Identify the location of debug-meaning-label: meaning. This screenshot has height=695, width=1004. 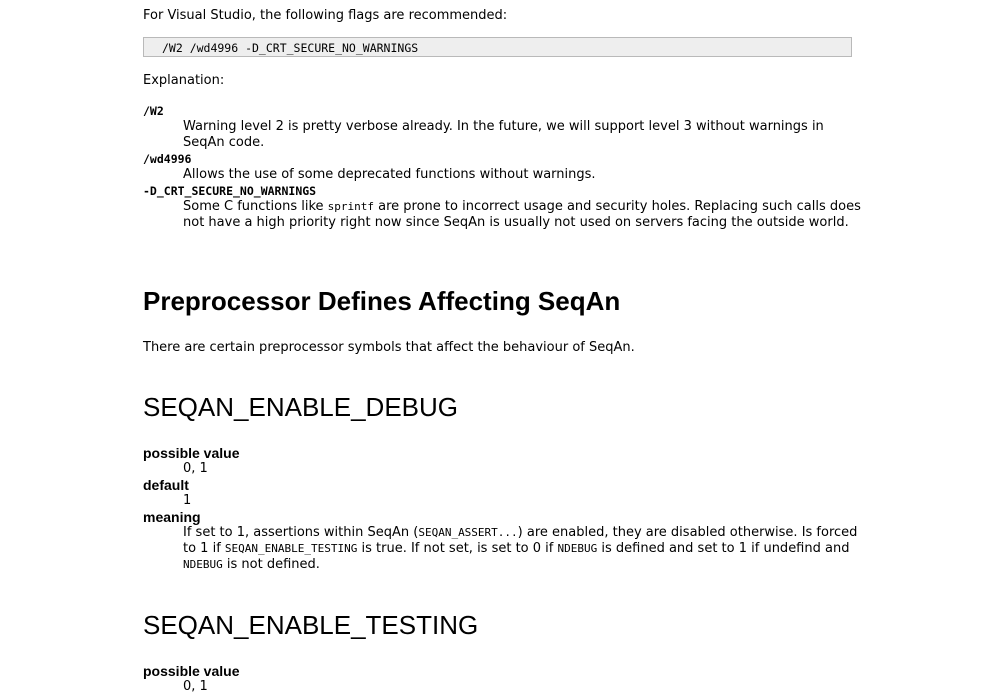
(172, 517).